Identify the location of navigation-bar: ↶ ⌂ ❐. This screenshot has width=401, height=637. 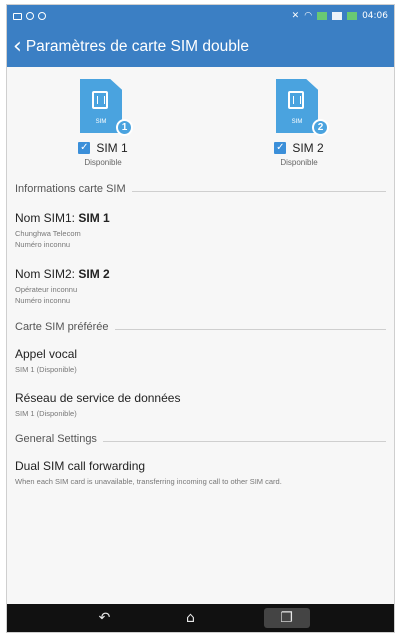
(200, 618).